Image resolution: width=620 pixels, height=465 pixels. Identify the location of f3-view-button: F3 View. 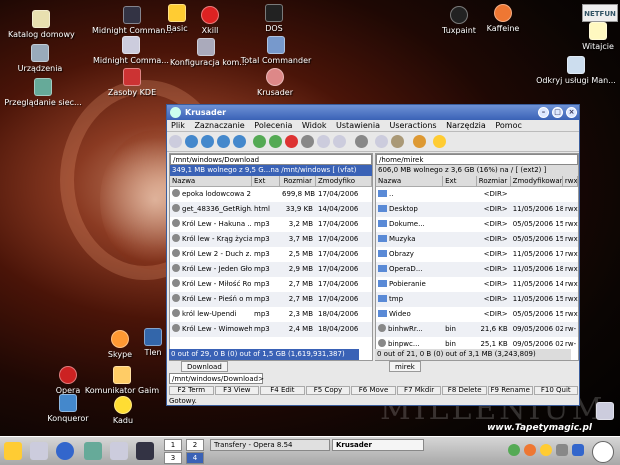
(237, 390).